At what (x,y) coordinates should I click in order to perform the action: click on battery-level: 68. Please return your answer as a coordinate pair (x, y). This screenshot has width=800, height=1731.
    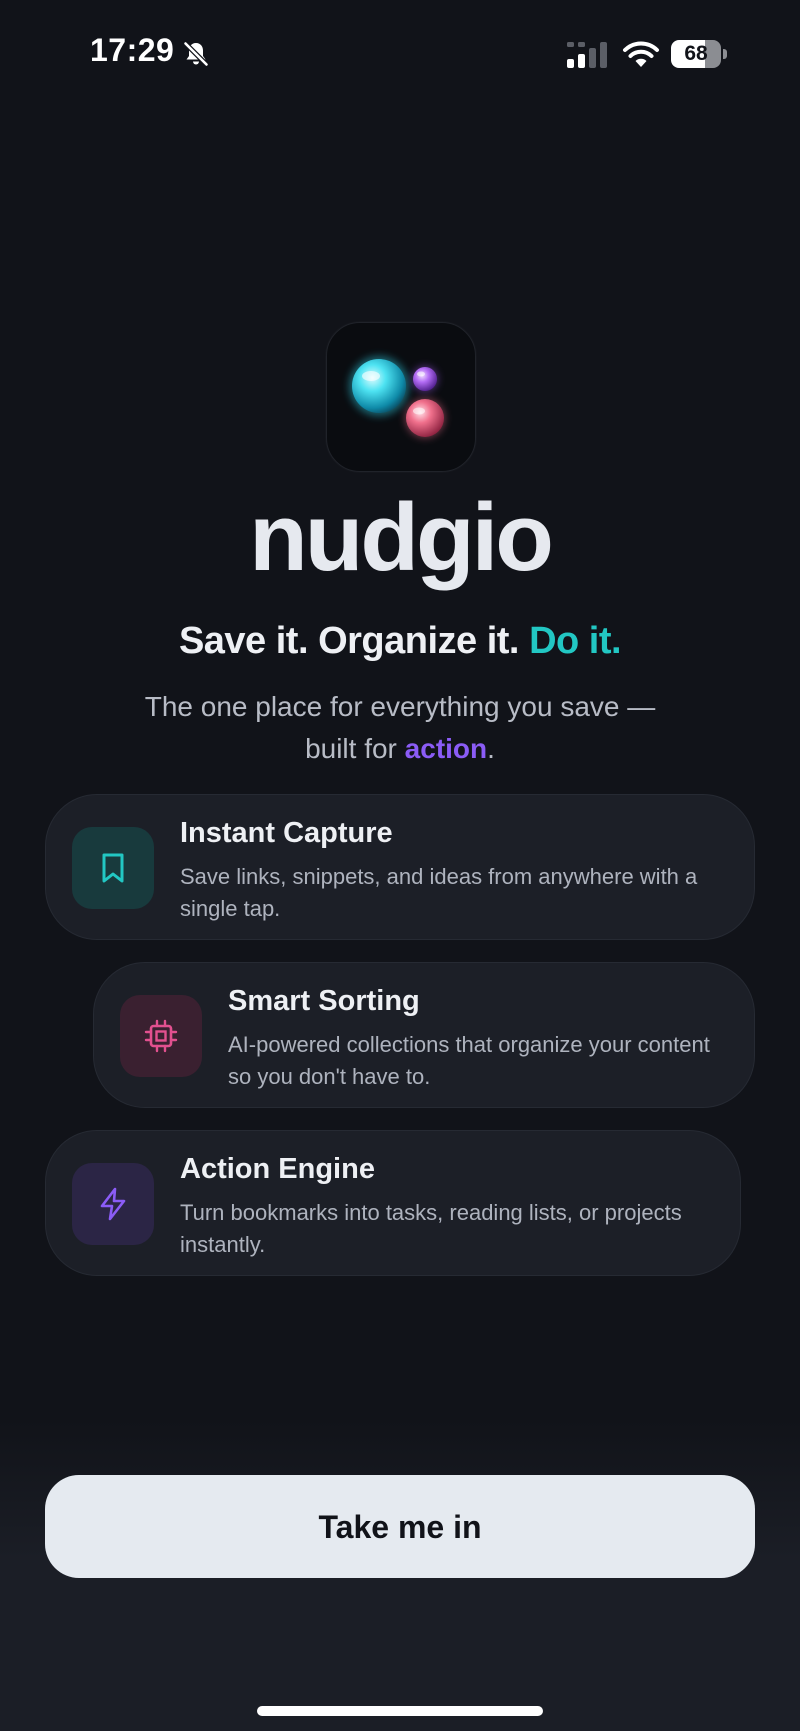
    Looking at the image, I should click on (696, 53).